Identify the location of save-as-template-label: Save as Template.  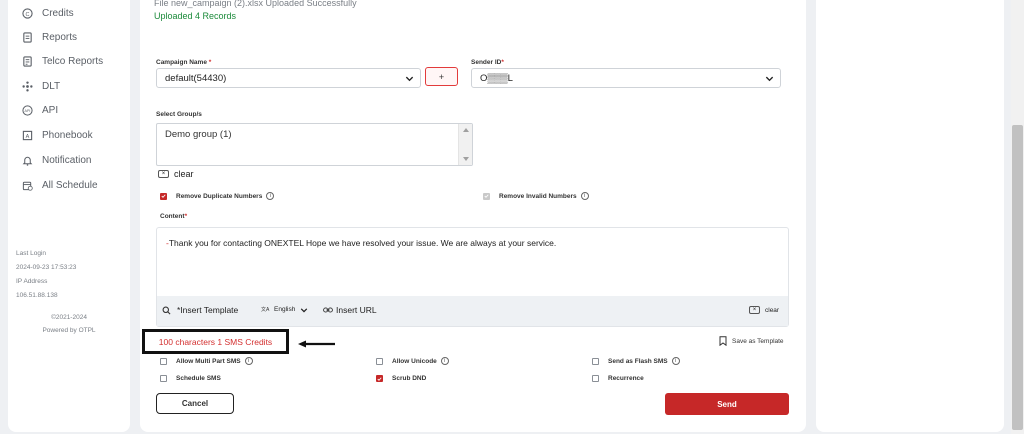
(758, 341).